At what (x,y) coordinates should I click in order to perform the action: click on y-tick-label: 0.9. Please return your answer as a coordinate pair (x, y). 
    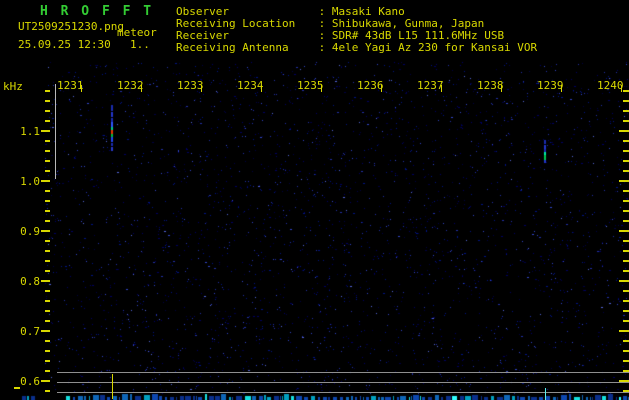
    Looking at the image, I should click on (30, 231).